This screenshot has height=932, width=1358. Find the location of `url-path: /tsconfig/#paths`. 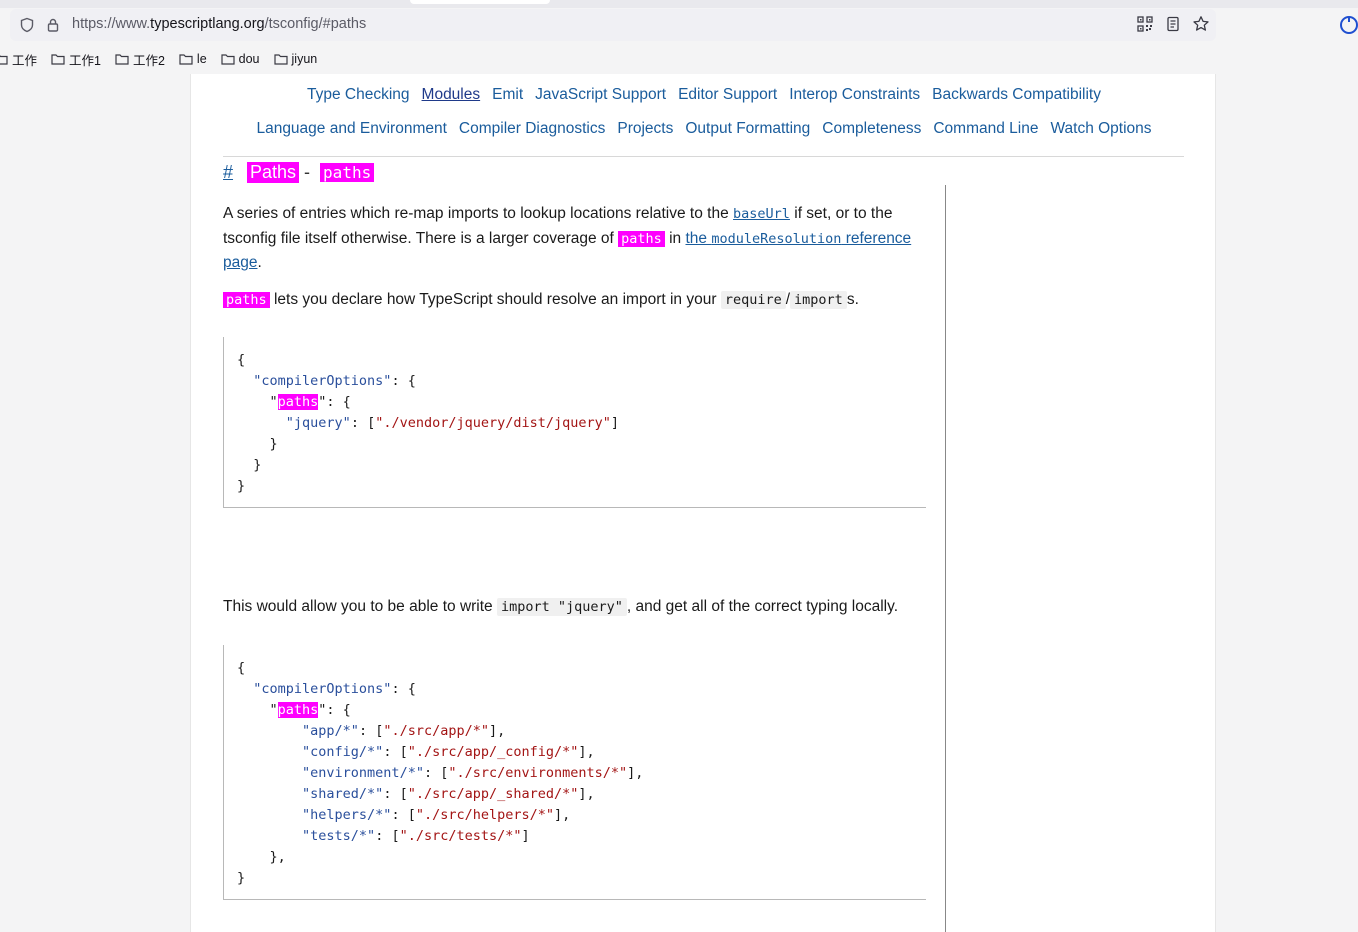

url-path: /tsconfig/#paths is located at coordinates (315, 24).